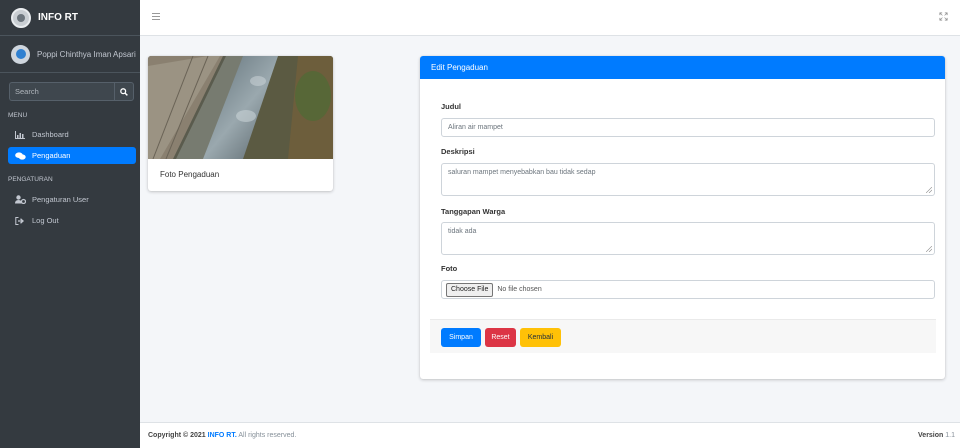 Image resolution: width=960 pixels, height=448 pixels. Describe the element at coordinates (473, 211) in the screenshot. I see `tanggapan-label: Tanggapan Warga` at that location.